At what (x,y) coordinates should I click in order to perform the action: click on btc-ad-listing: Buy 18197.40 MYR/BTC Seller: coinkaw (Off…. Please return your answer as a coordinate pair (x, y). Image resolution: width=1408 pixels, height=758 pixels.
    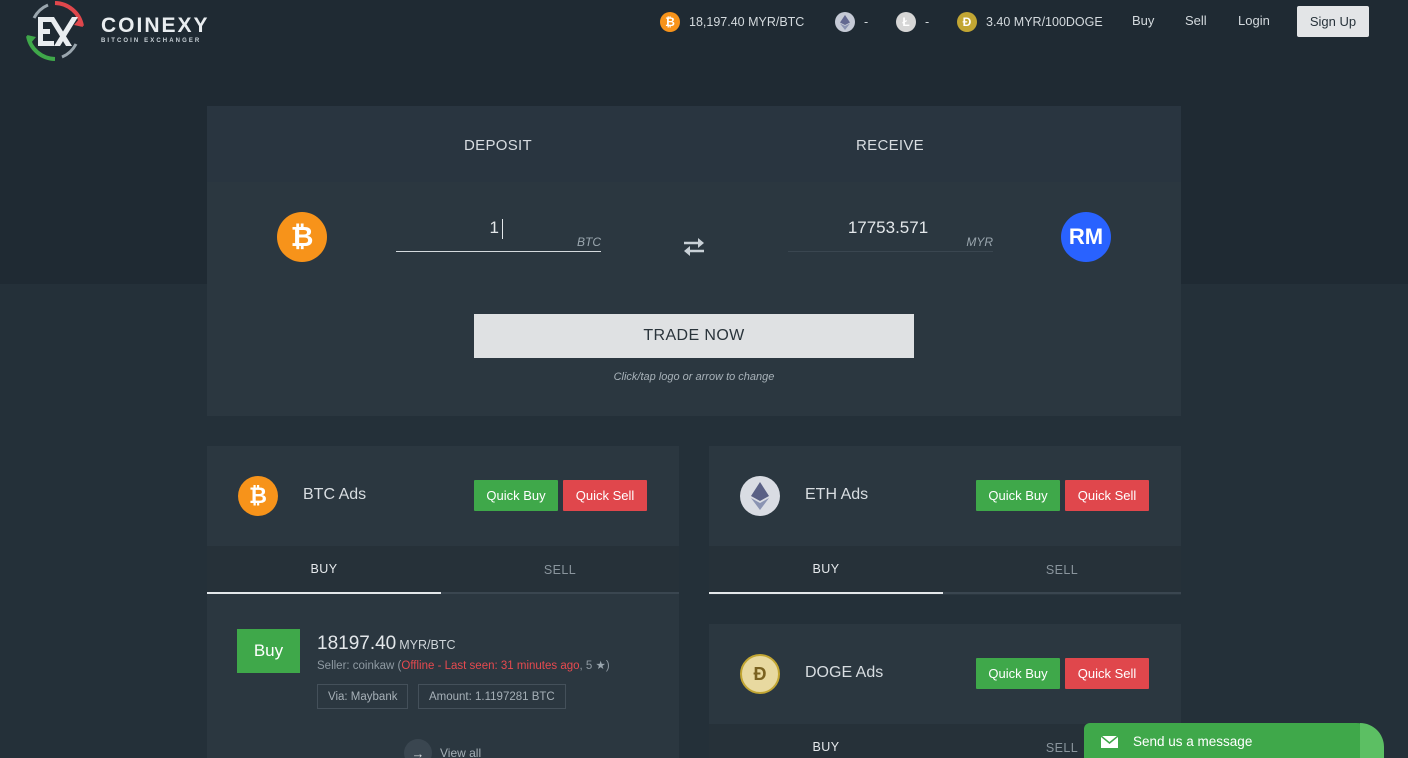
    Looking at the image, I should click on (447, 674).